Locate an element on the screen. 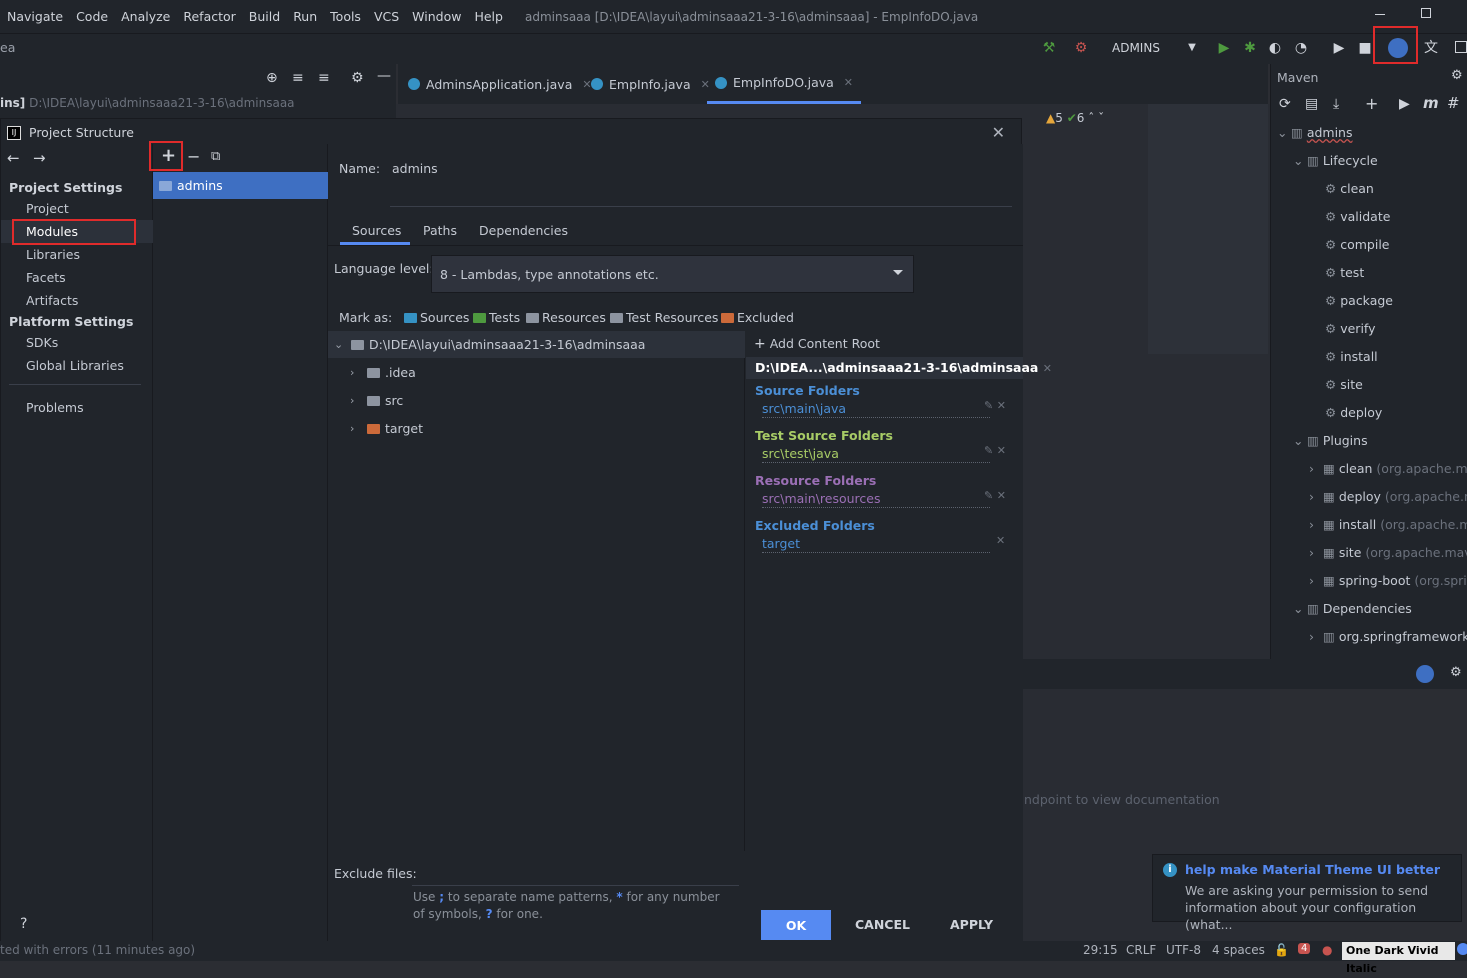  menu-build: Build is located at coordinates (264, 16).